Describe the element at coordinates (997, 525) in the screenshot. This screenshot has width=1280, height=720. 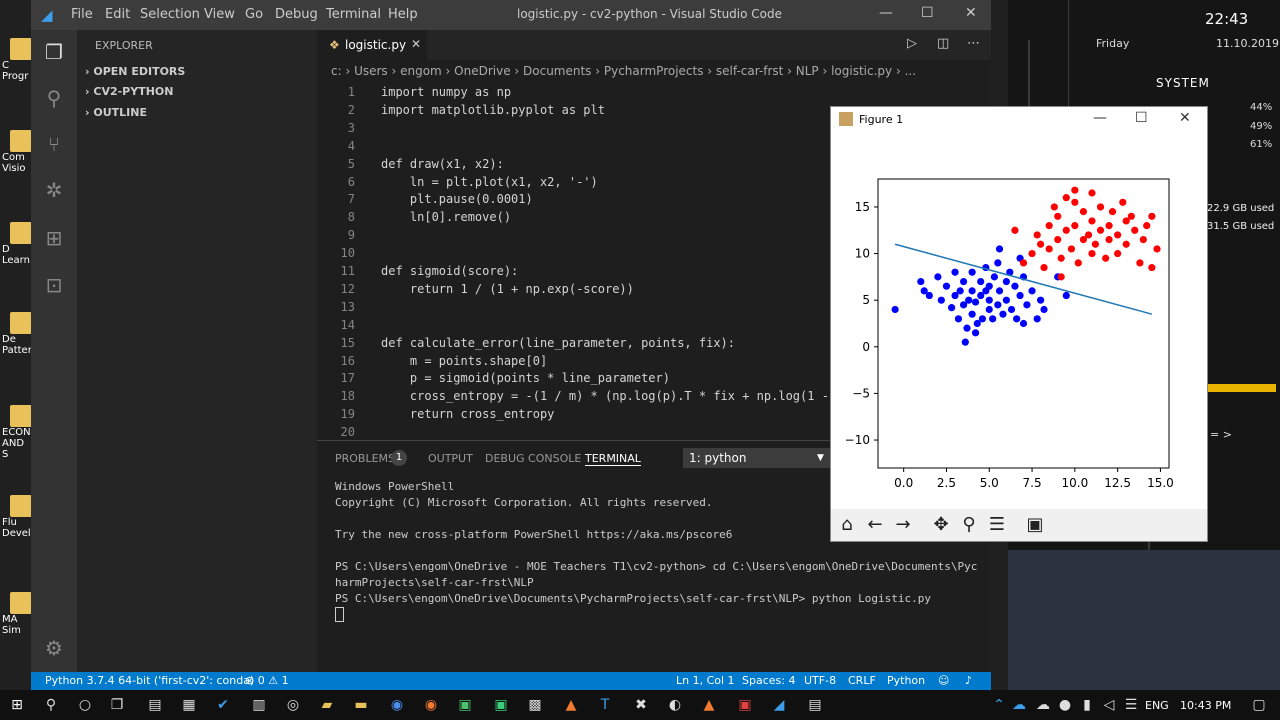
I see `configure-icon: ☰` at that location.